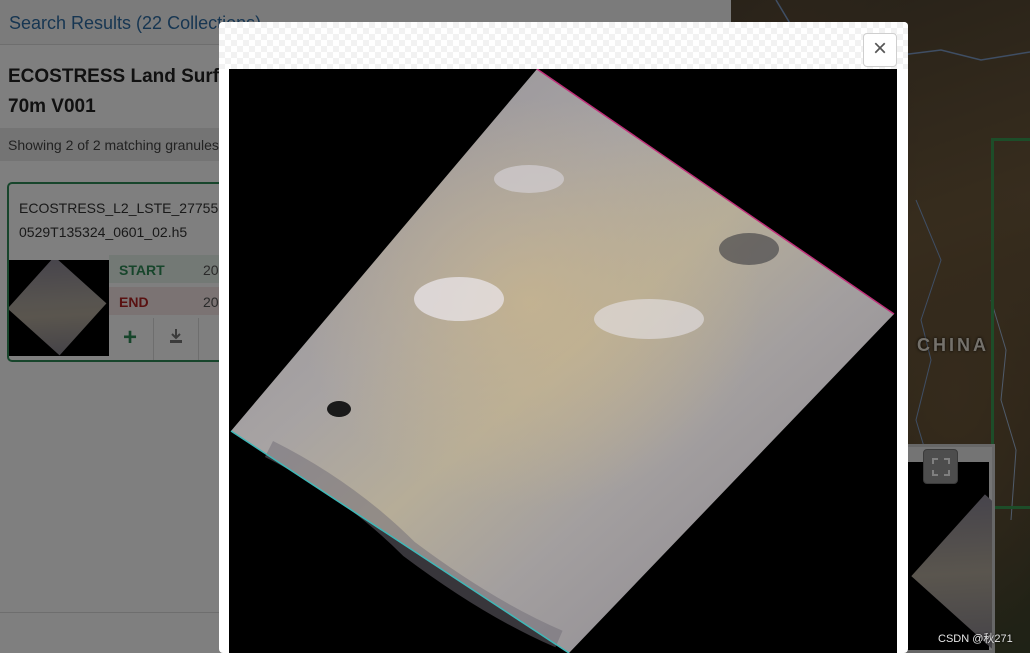  I want to click on watermark: CSDN @秋271, so click(975, 639).